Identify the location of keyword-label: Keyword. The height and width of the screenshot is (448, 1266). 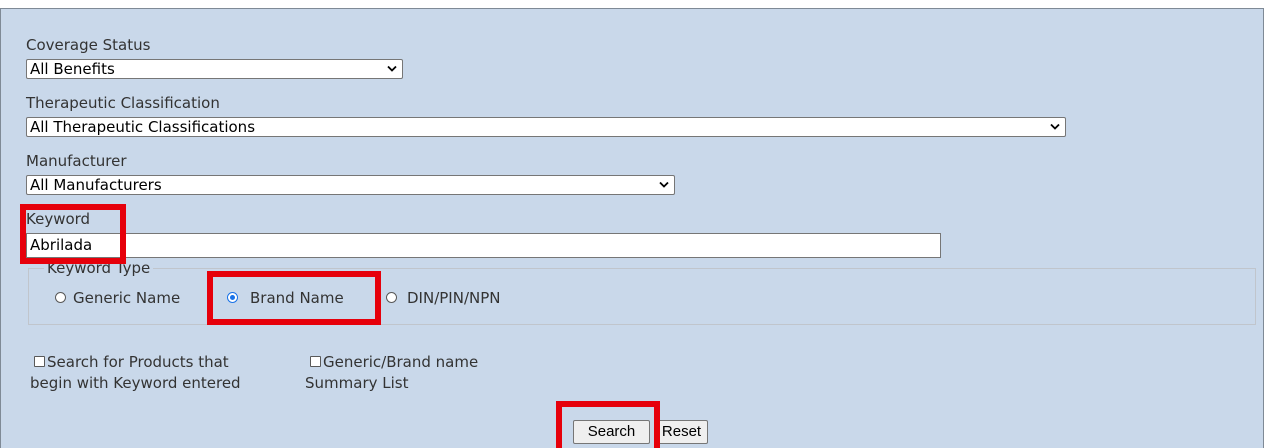
(58, 219).